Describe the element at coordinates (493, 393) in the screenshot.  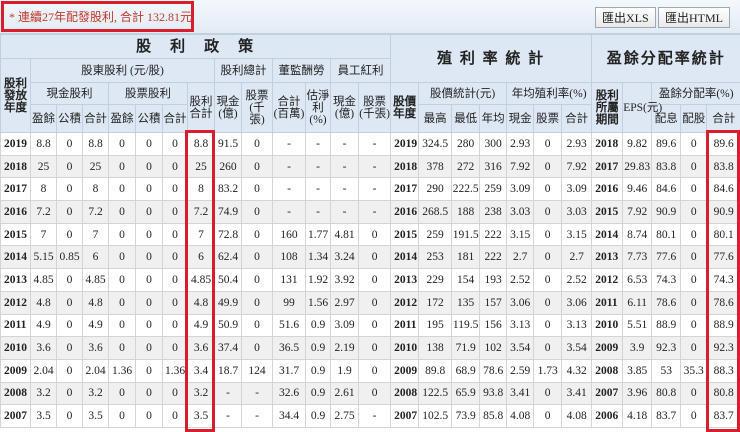
I see `table-cell: 93.8` at that location.